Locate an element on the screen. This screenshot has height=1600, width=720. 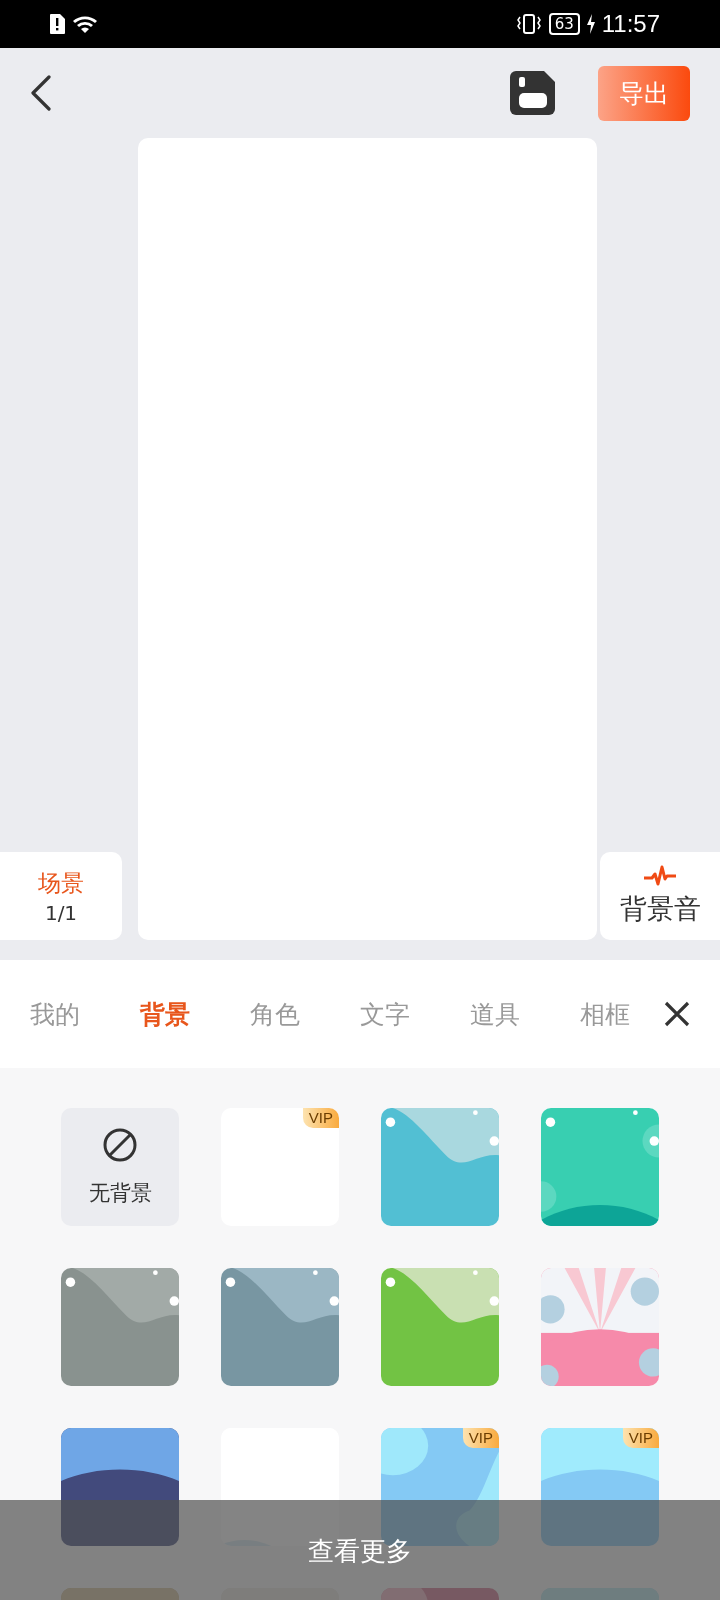
no-background-option: 无背景 is located at coordinates (120, 1167).